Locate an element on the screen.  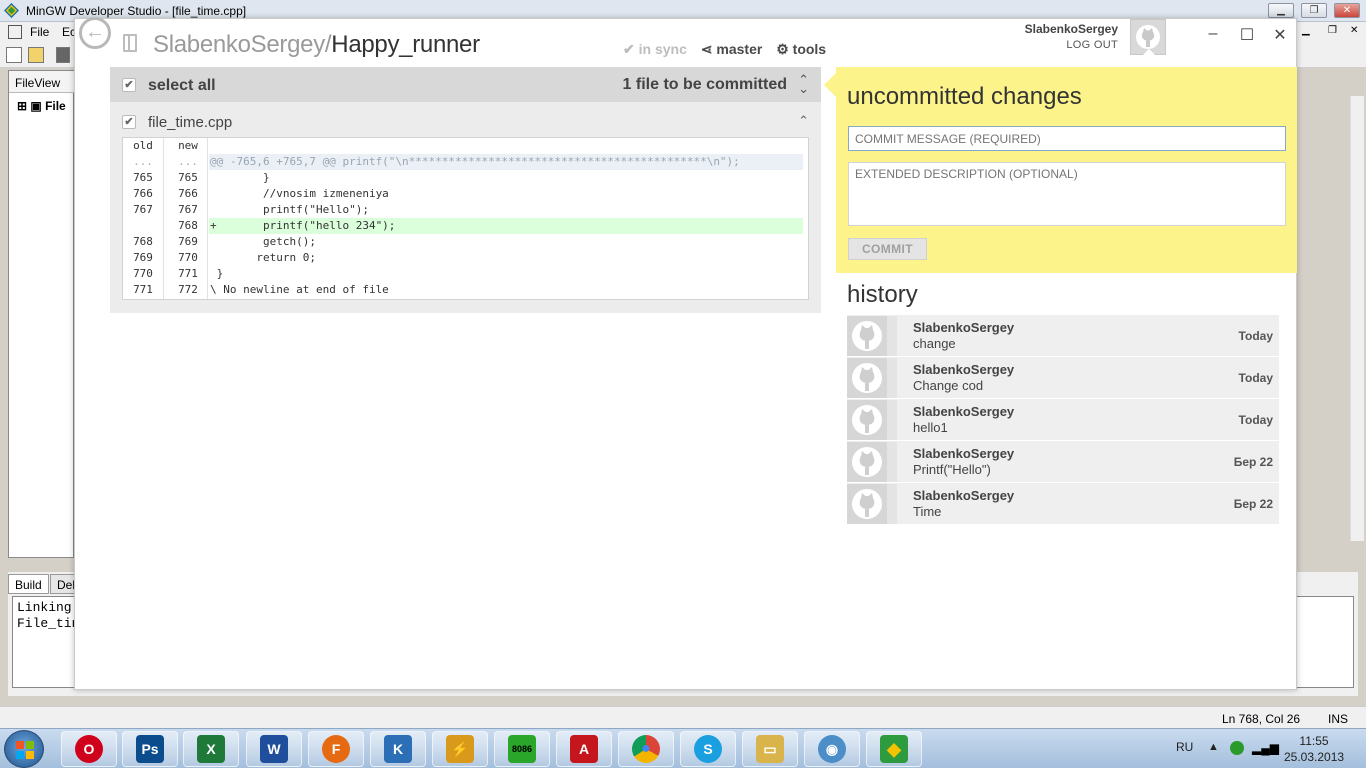
diff-line-new: 765 is located at coordinates (188, 177).